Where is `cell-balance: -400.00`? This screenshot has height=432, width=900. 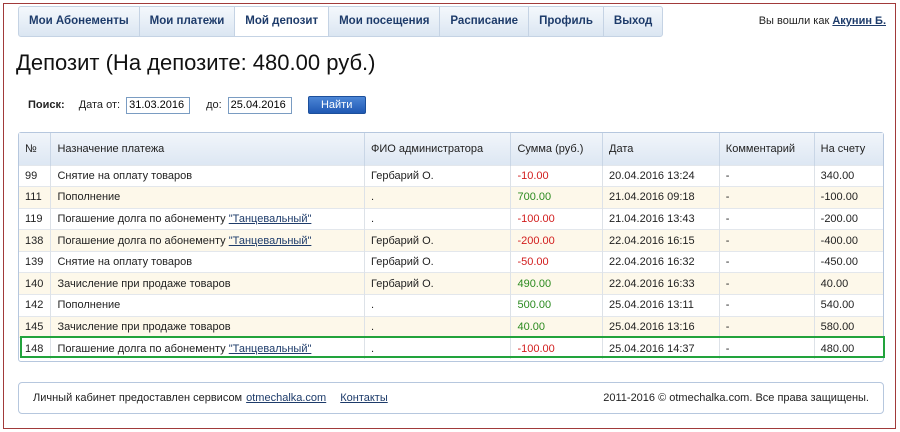 cell-balance: -400.00 is located at coordinates (848, 240).